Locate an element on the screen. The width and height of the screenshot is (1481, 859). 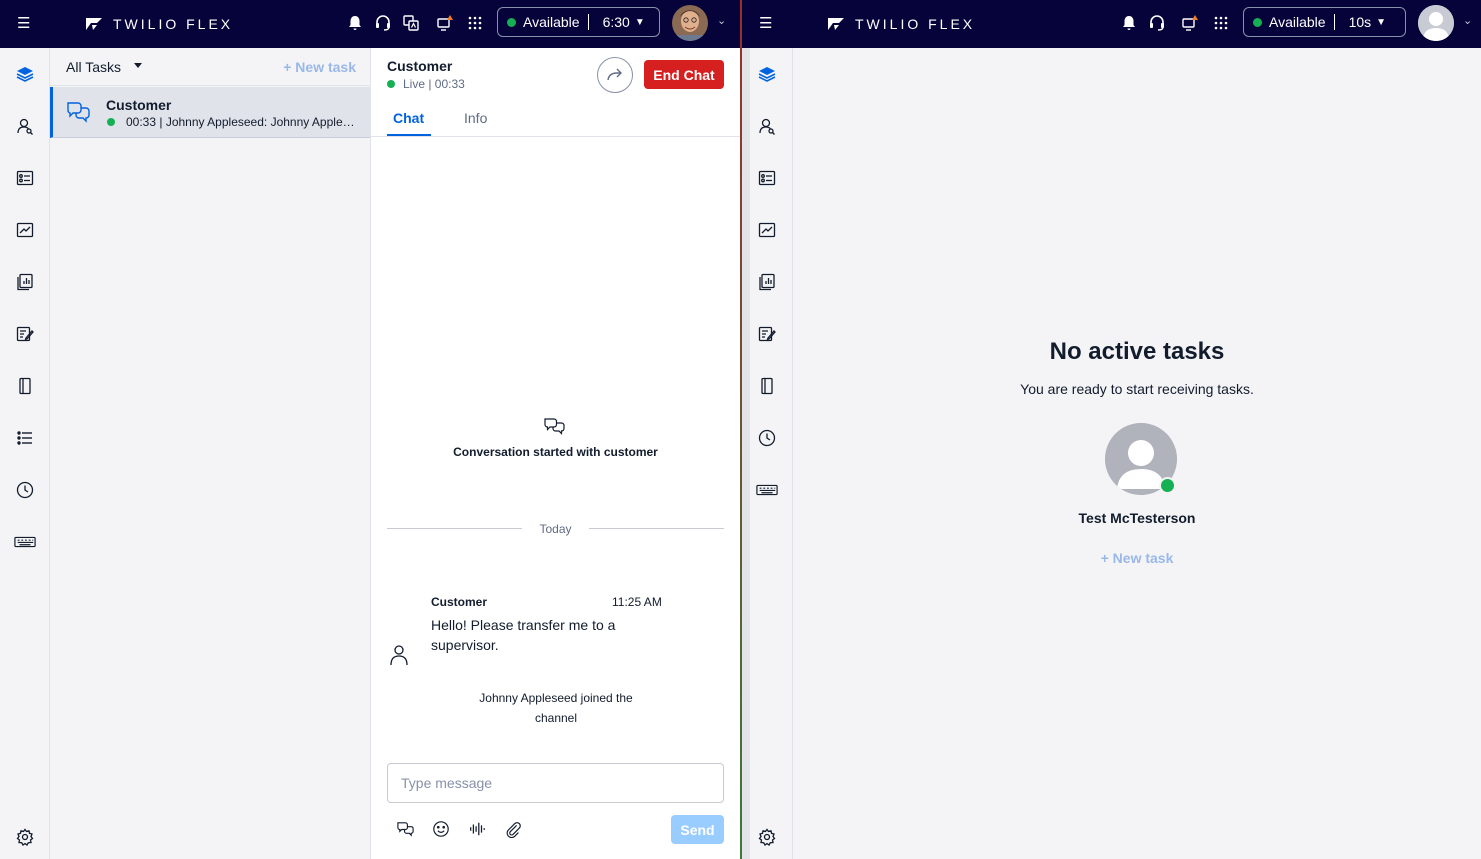
translate-icon is located at coordinates (411, 23).